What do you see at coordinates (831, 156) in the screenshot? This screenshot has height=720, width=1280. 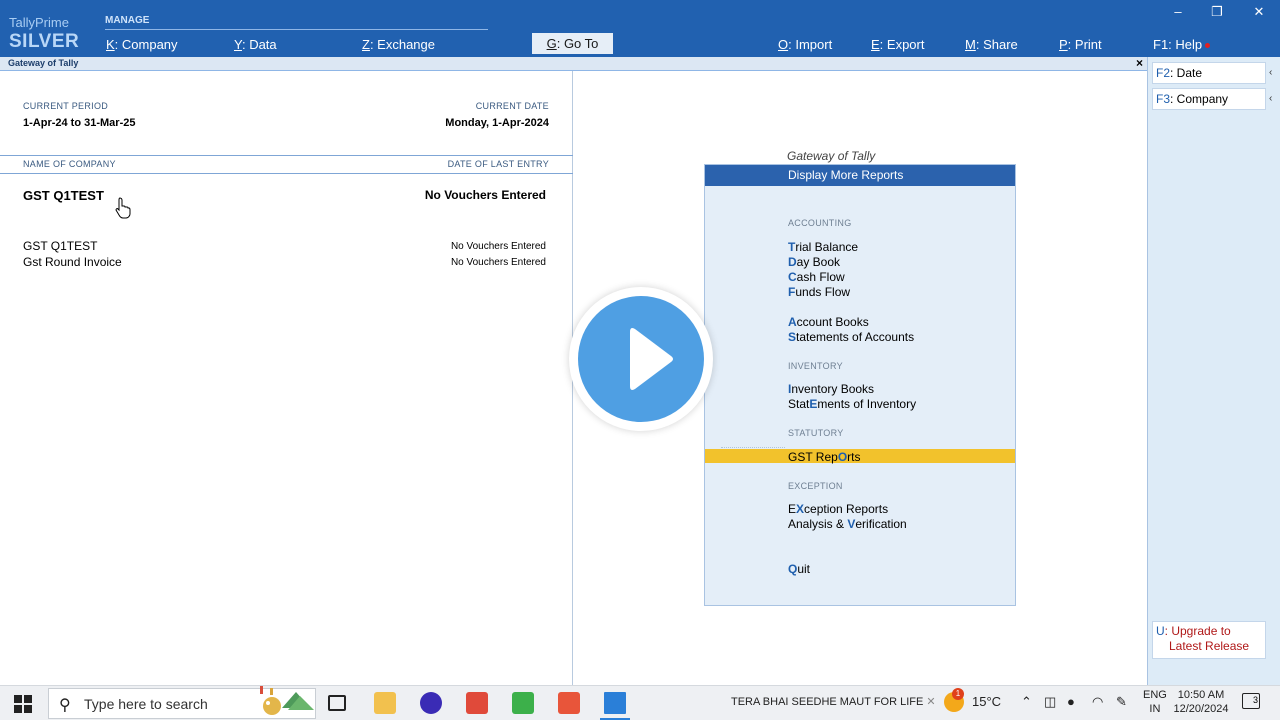 I see `gateway-menu-title: Gateway of Tally` at bounding box center [831, 156].